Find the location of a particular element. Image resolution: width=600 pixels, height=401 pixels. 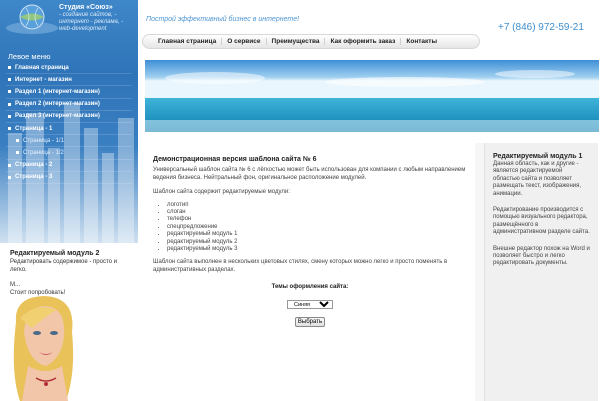

left-menu-item-shop: Интернет - магазин is located at coordinates (69, 80).